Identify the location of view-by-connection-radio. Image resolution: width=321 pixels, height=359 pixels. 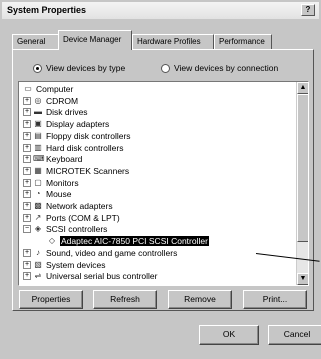
(165, 68).